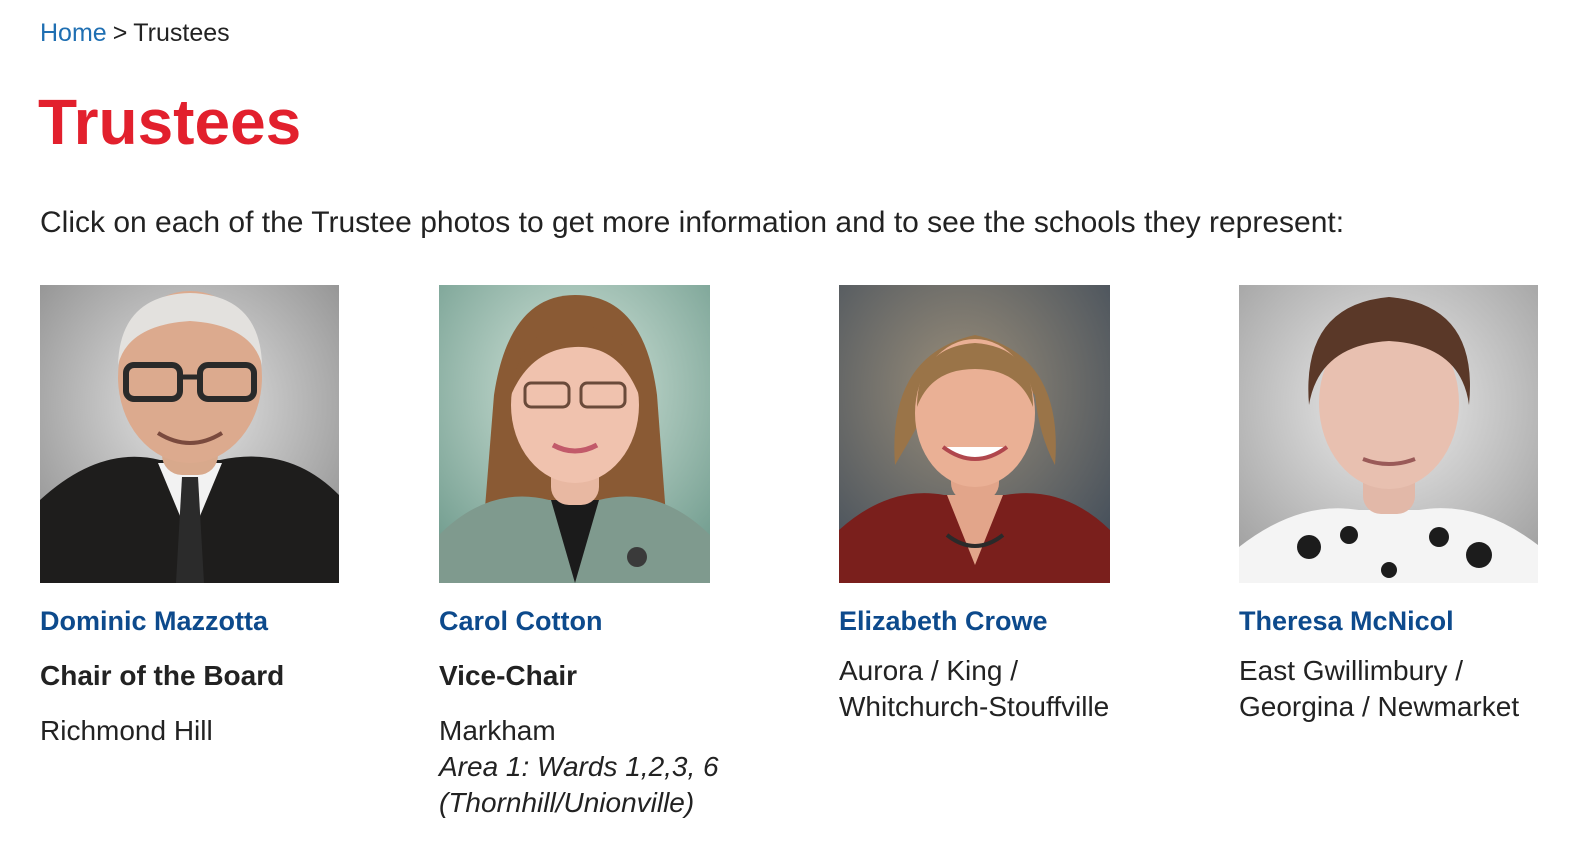  I want to click on trustee-area: Richmond Hill, so click(126, 730).